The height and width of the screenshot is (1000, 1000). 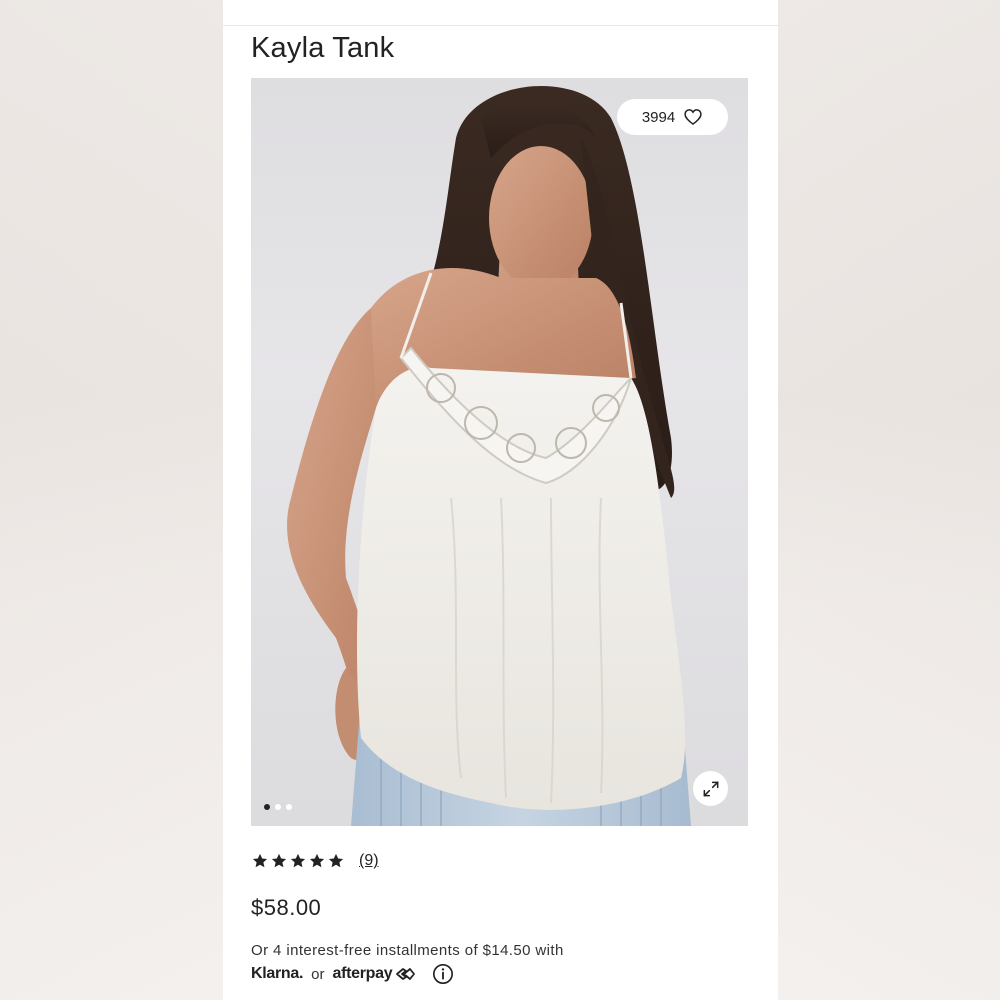 I want to click on star-rating, so click(x=298, y=861).